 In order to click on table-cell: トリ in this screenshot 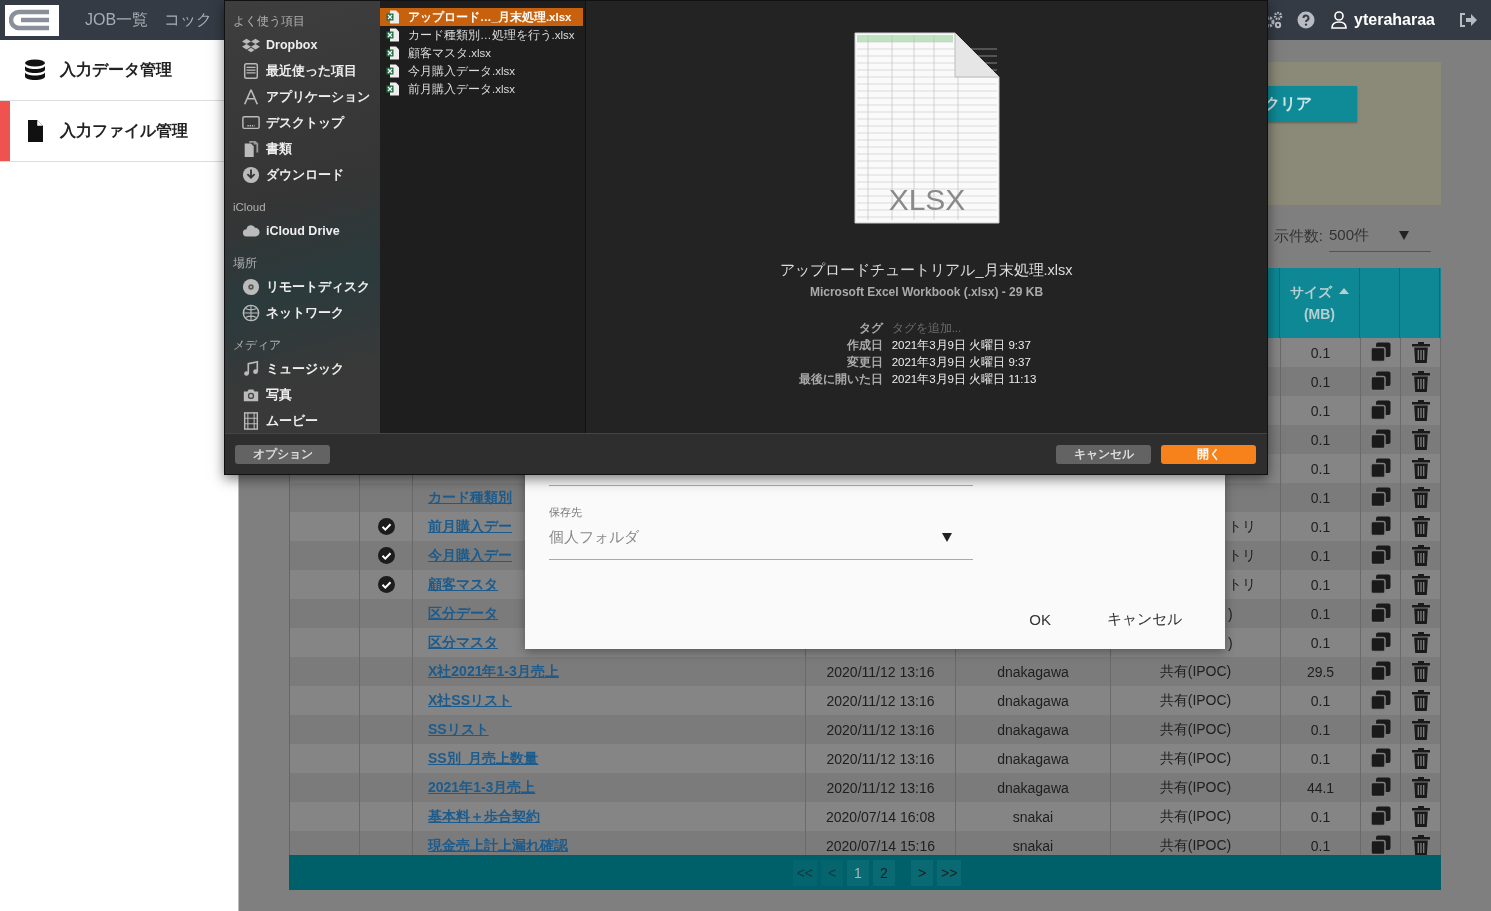, I will do `click(1242, 555)`.